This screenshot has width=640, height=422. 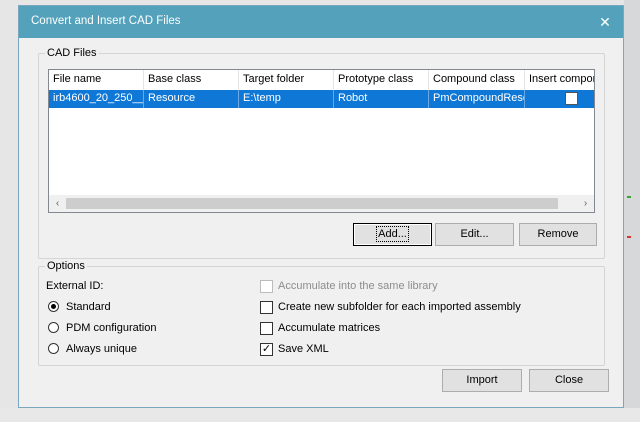 What do you see at coordinates (605, 22) in the screenshot?
I see `close-icon: ✕` at bounding box center [605, 22].